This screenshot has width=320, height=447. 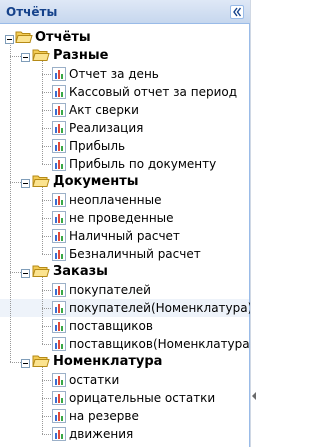 What do you see at coordinates (125, 12) in the screenshot?
I see `panel-header: Отчёты` at bounding box center [125, 12].